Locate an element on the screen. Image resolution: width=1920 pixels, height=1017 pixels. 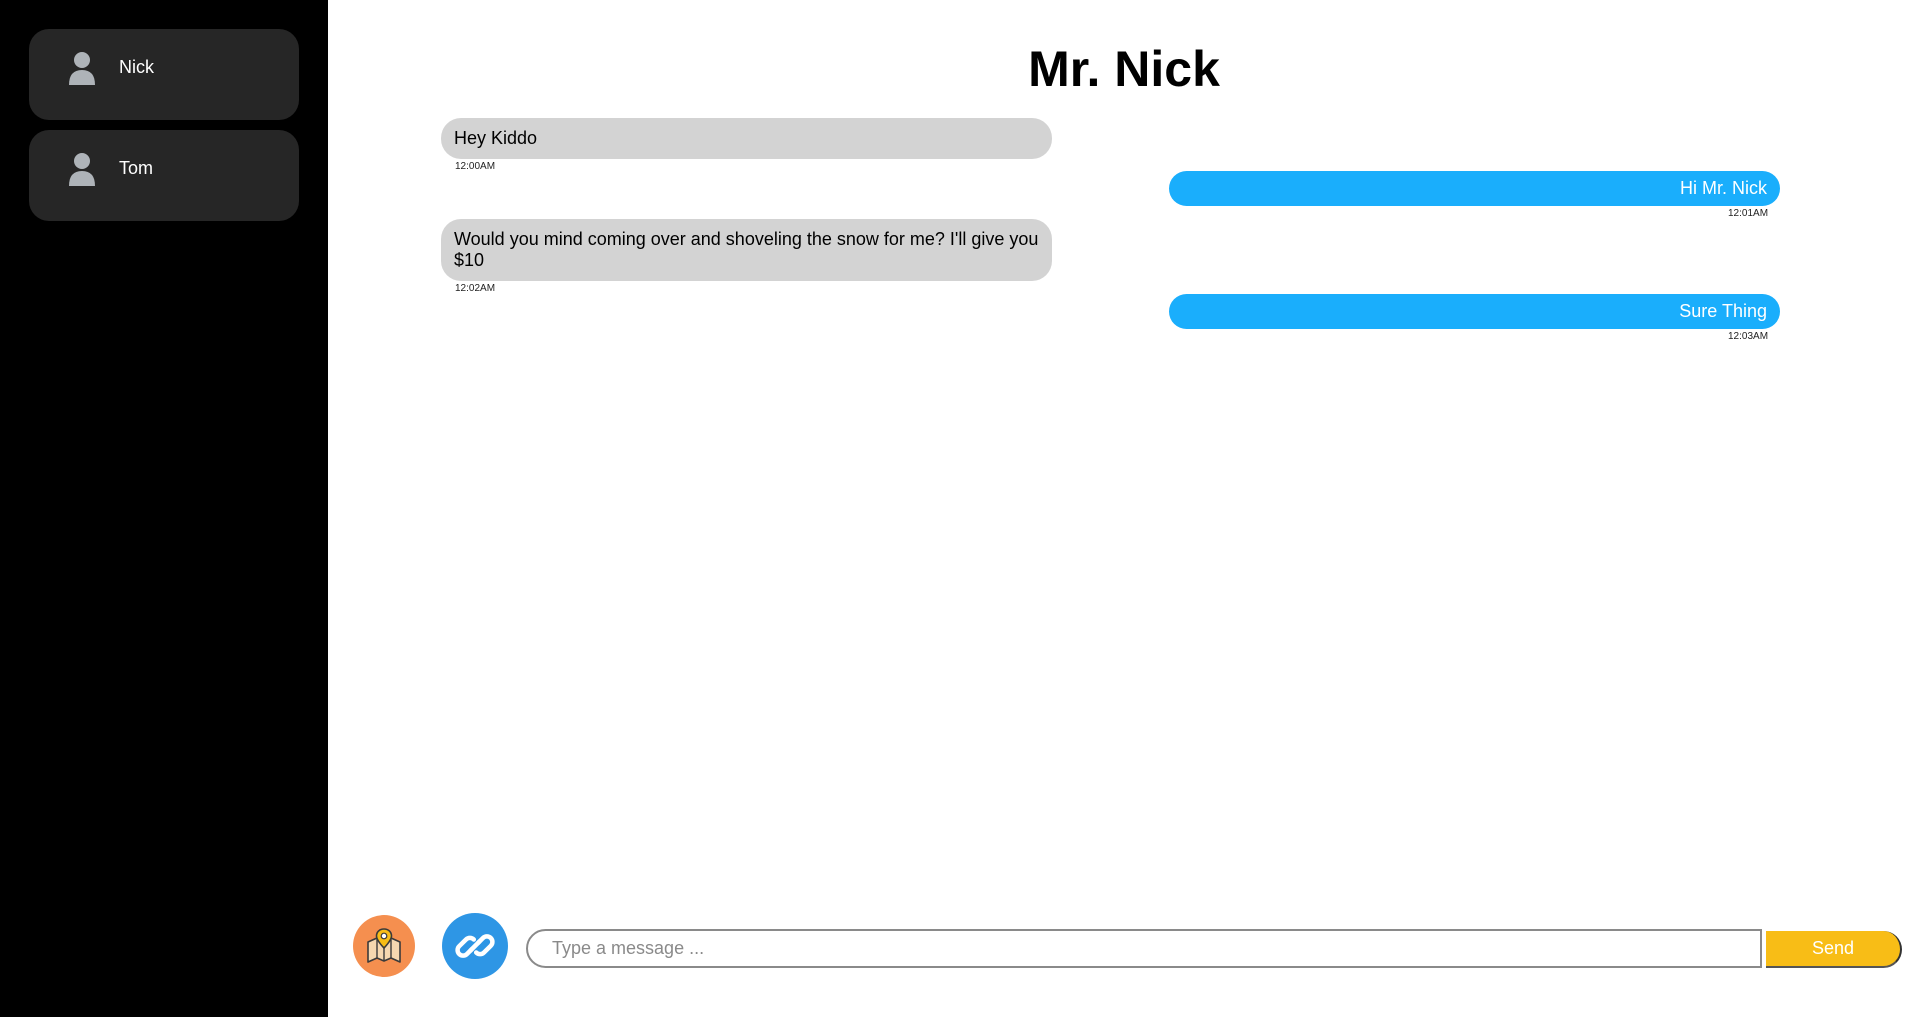
message-bubble: Hi Mr. Nick is located at coordinates (1474, 188).